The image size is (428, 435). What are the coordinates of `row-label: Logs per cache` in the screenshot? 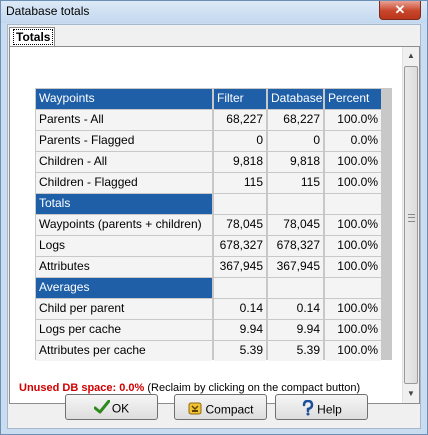 It's located at (124, 330).